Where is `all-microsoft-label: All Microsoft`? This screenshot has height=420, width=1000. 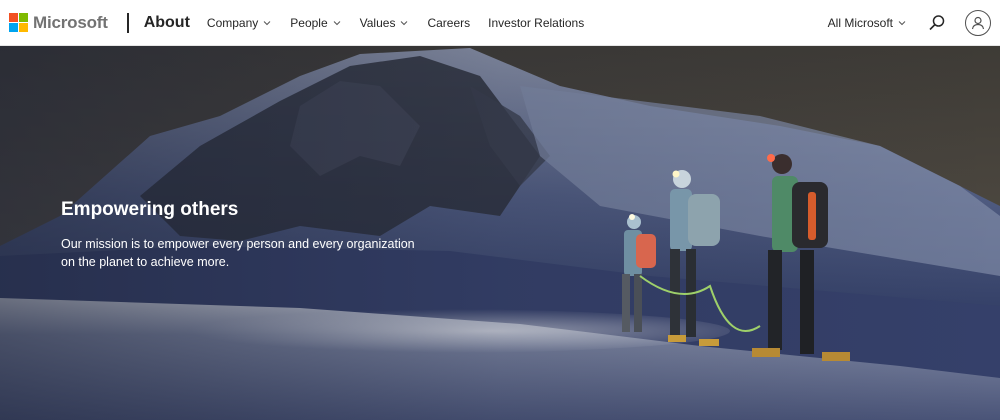
all-microsoft-label: All Microsoft is located at coordinates (860, 22).